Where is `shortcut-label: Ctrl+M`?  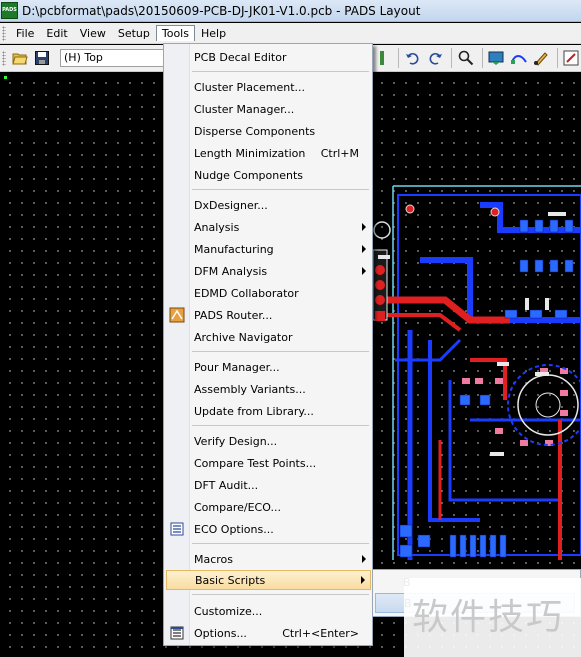
shortcut-label: Ctrl+M is located at coordinates (339, 153).